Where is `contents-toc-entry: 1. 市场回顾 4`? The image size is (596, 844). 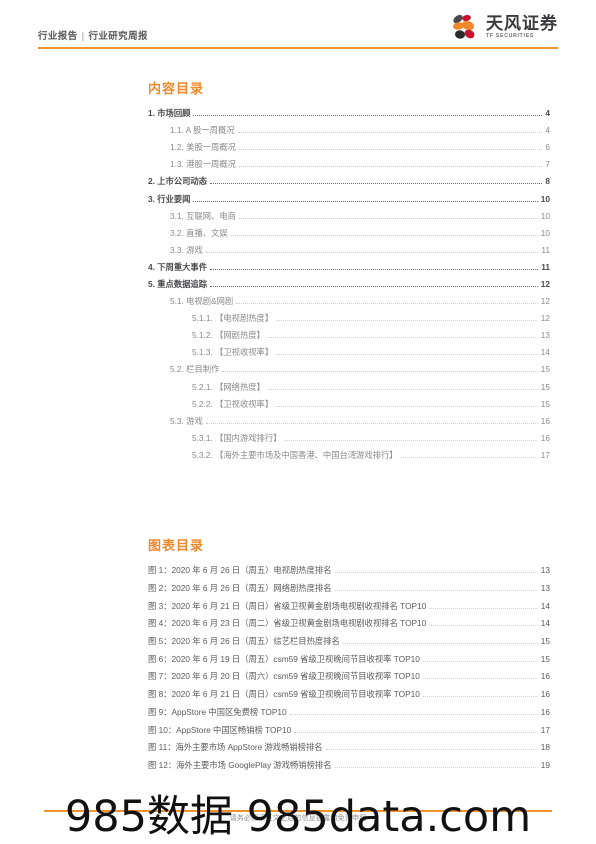
contents-toc-entry: 1. 市场回顾 4 is located at coordinates (349, 113).